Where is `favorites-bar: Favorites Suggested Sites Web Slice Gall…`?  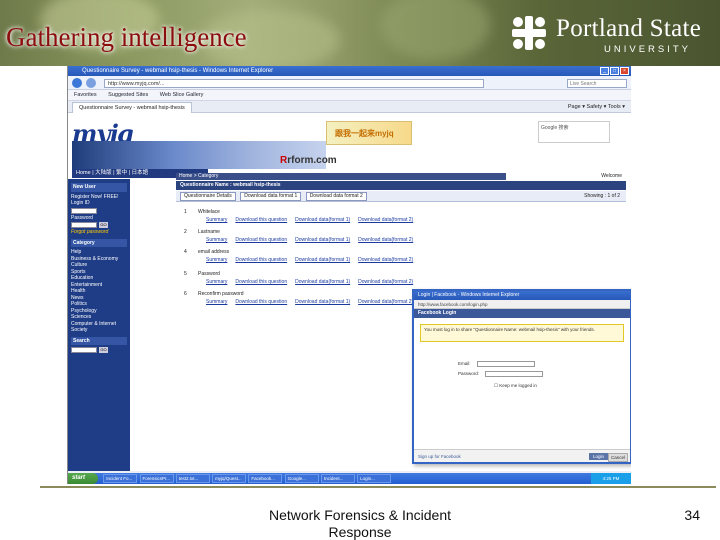
favorites-bar: Favorites Suggested Sites Web Slice Gall… is located at coordinates (349, 95).